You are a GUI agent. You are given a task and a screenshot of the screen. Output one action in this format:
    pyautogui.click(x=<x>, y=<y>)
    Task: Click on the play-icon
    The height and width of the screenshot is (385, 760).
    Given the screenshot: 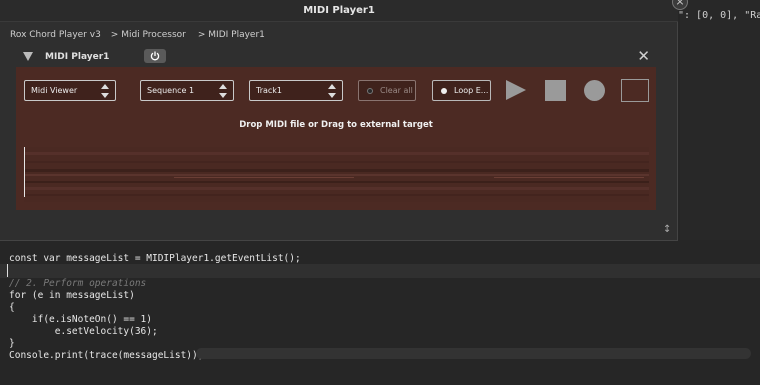 What is the action you would take?
    pyautogui.click(x=516, y=90)
    